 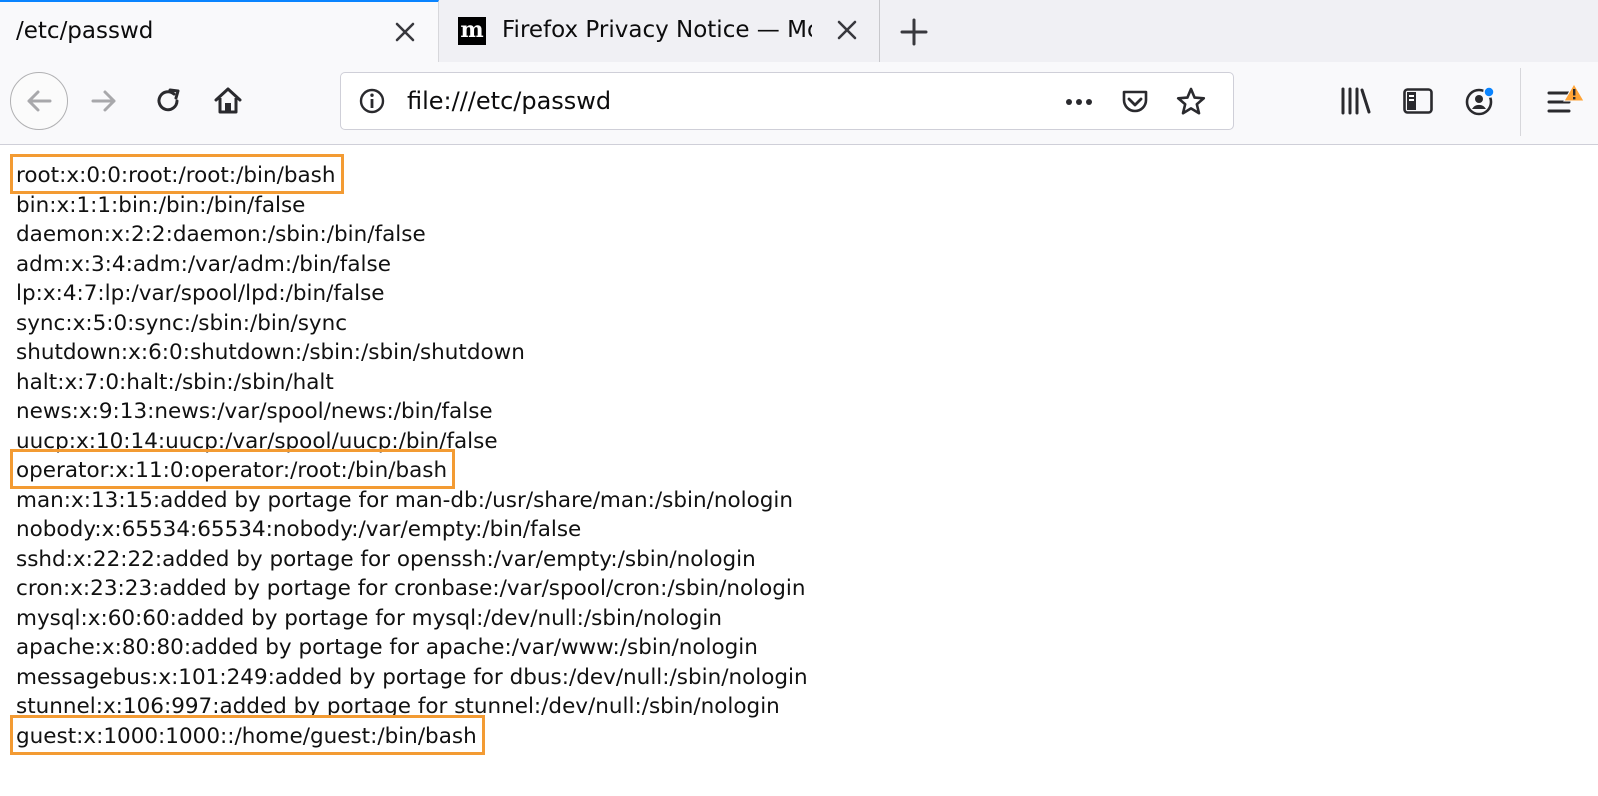 What do you see at coordinates (472, 31) in the screenshot?
I see `mozilla-favicon-icon: m` at bounding box center [472, 31].